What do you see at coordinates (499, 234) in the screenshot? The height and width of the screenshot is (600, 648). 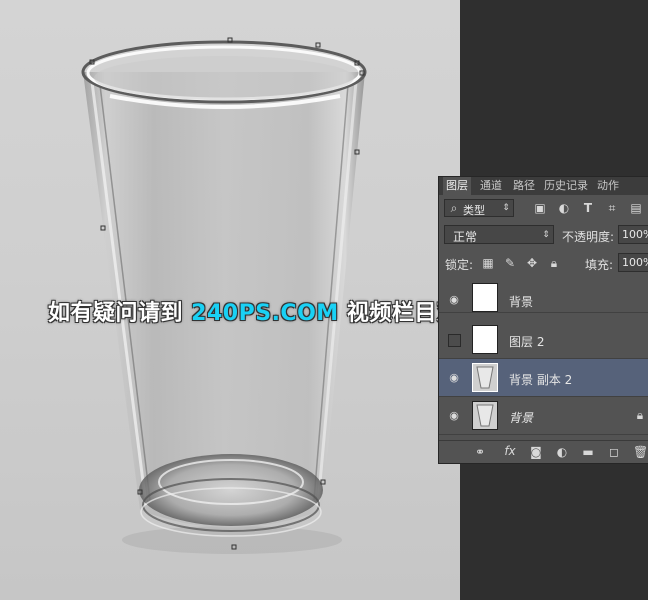 I see `blend-mode-select: 正常 ⇕` at bounding box center [499, 234].